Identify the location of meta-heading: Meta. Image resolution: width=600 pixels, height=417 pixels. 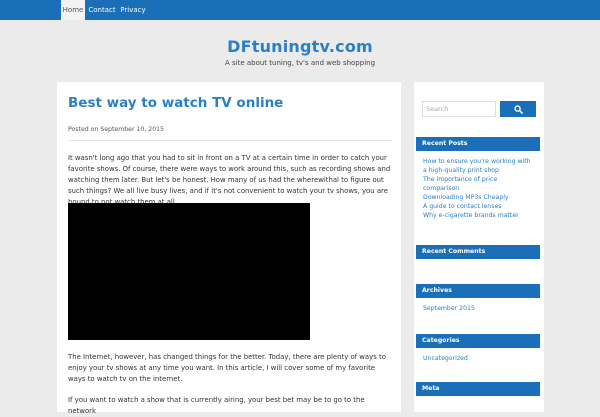
(478, 389).